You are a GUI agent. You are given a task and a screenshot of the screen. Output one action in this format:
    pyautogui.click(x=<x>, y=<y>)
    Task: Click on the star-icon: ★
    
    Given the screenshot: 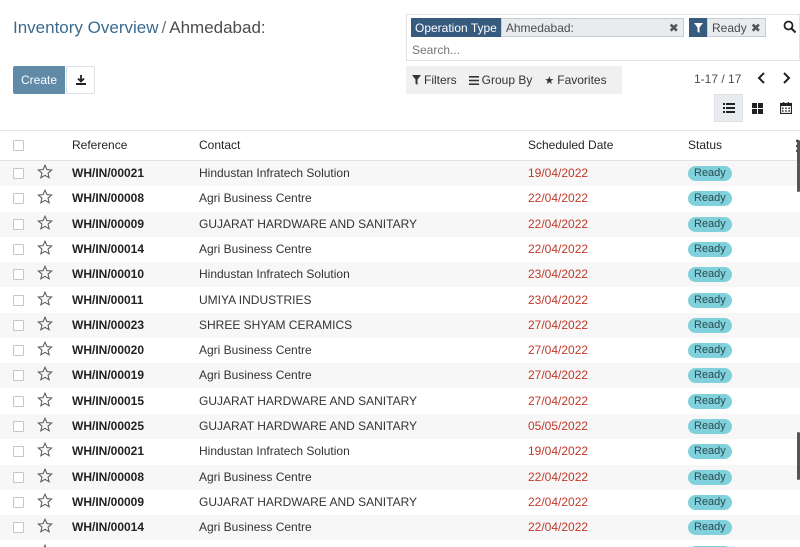 What is the action you would take?
    pyautogui.click(x=549, y=80)
    